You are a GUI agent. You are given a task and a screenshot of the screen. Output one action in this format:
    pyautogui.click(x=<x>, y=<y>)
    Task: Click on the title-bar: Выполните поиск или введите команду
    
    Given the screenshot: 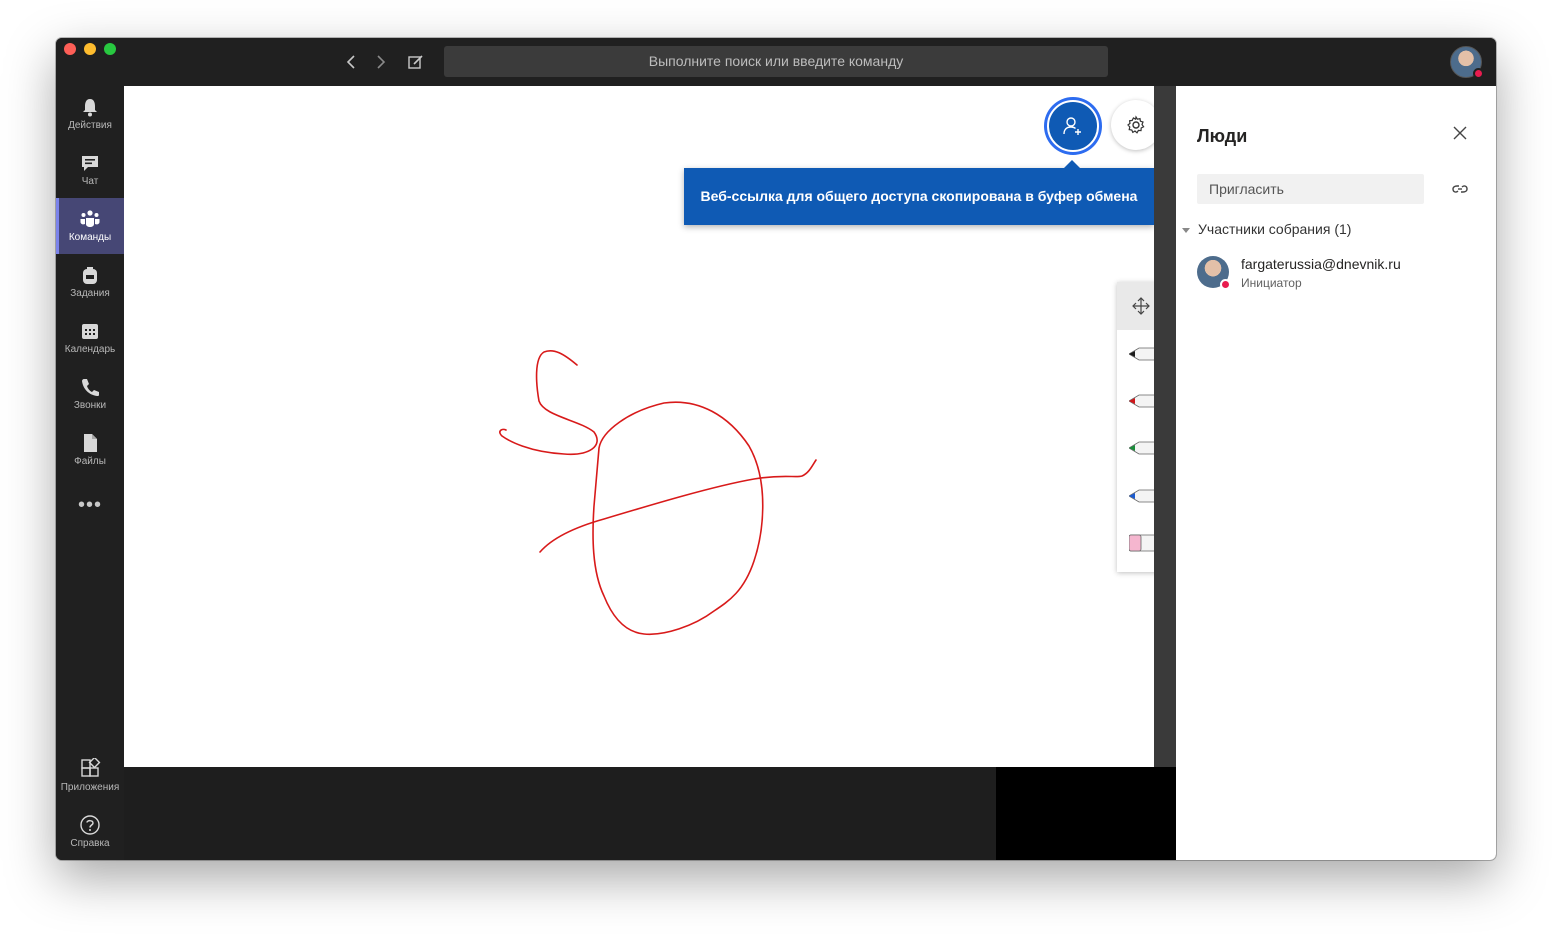 What is the action you would take?
    pyautogui.click(x=776, y=62)
    